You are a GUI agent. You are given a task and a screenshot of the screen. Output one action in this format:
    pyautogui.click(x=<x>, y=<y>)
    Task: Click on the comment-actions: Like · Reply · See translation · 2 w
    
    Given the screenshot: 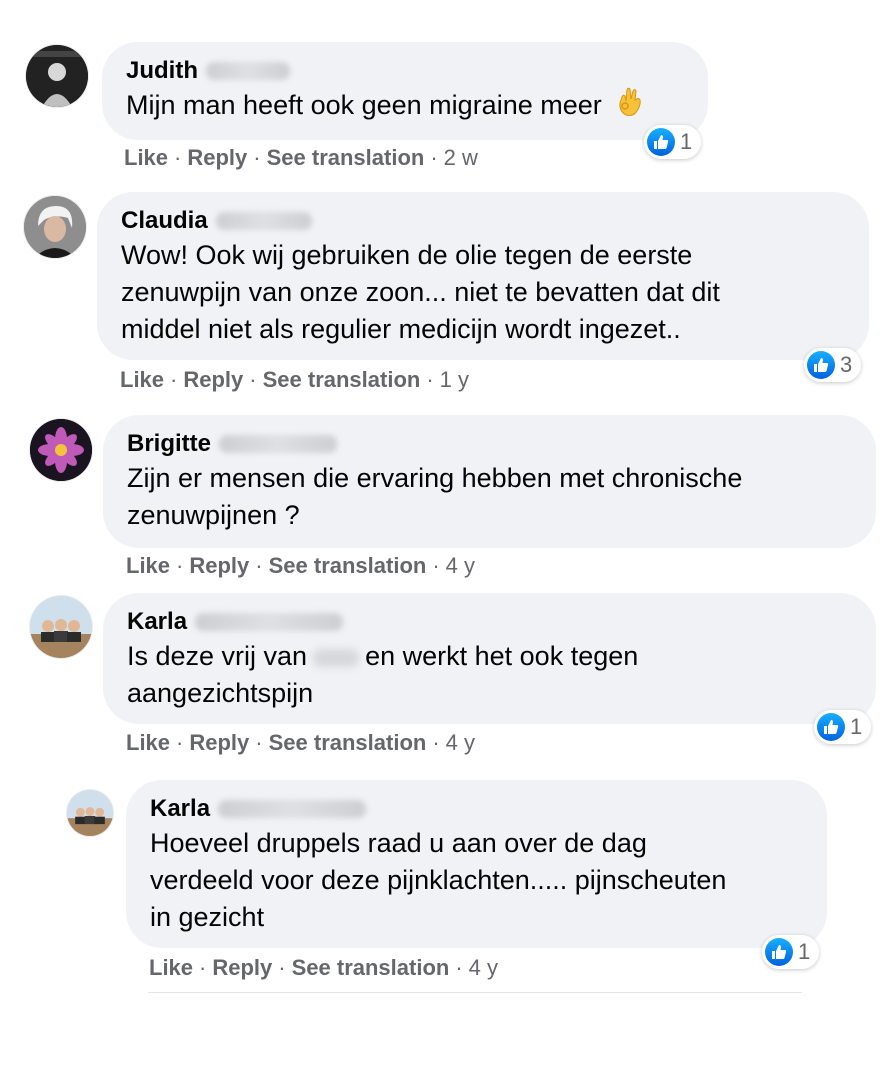 What is the action you would take?
    pyautogui.click(x=301, y=157)
    